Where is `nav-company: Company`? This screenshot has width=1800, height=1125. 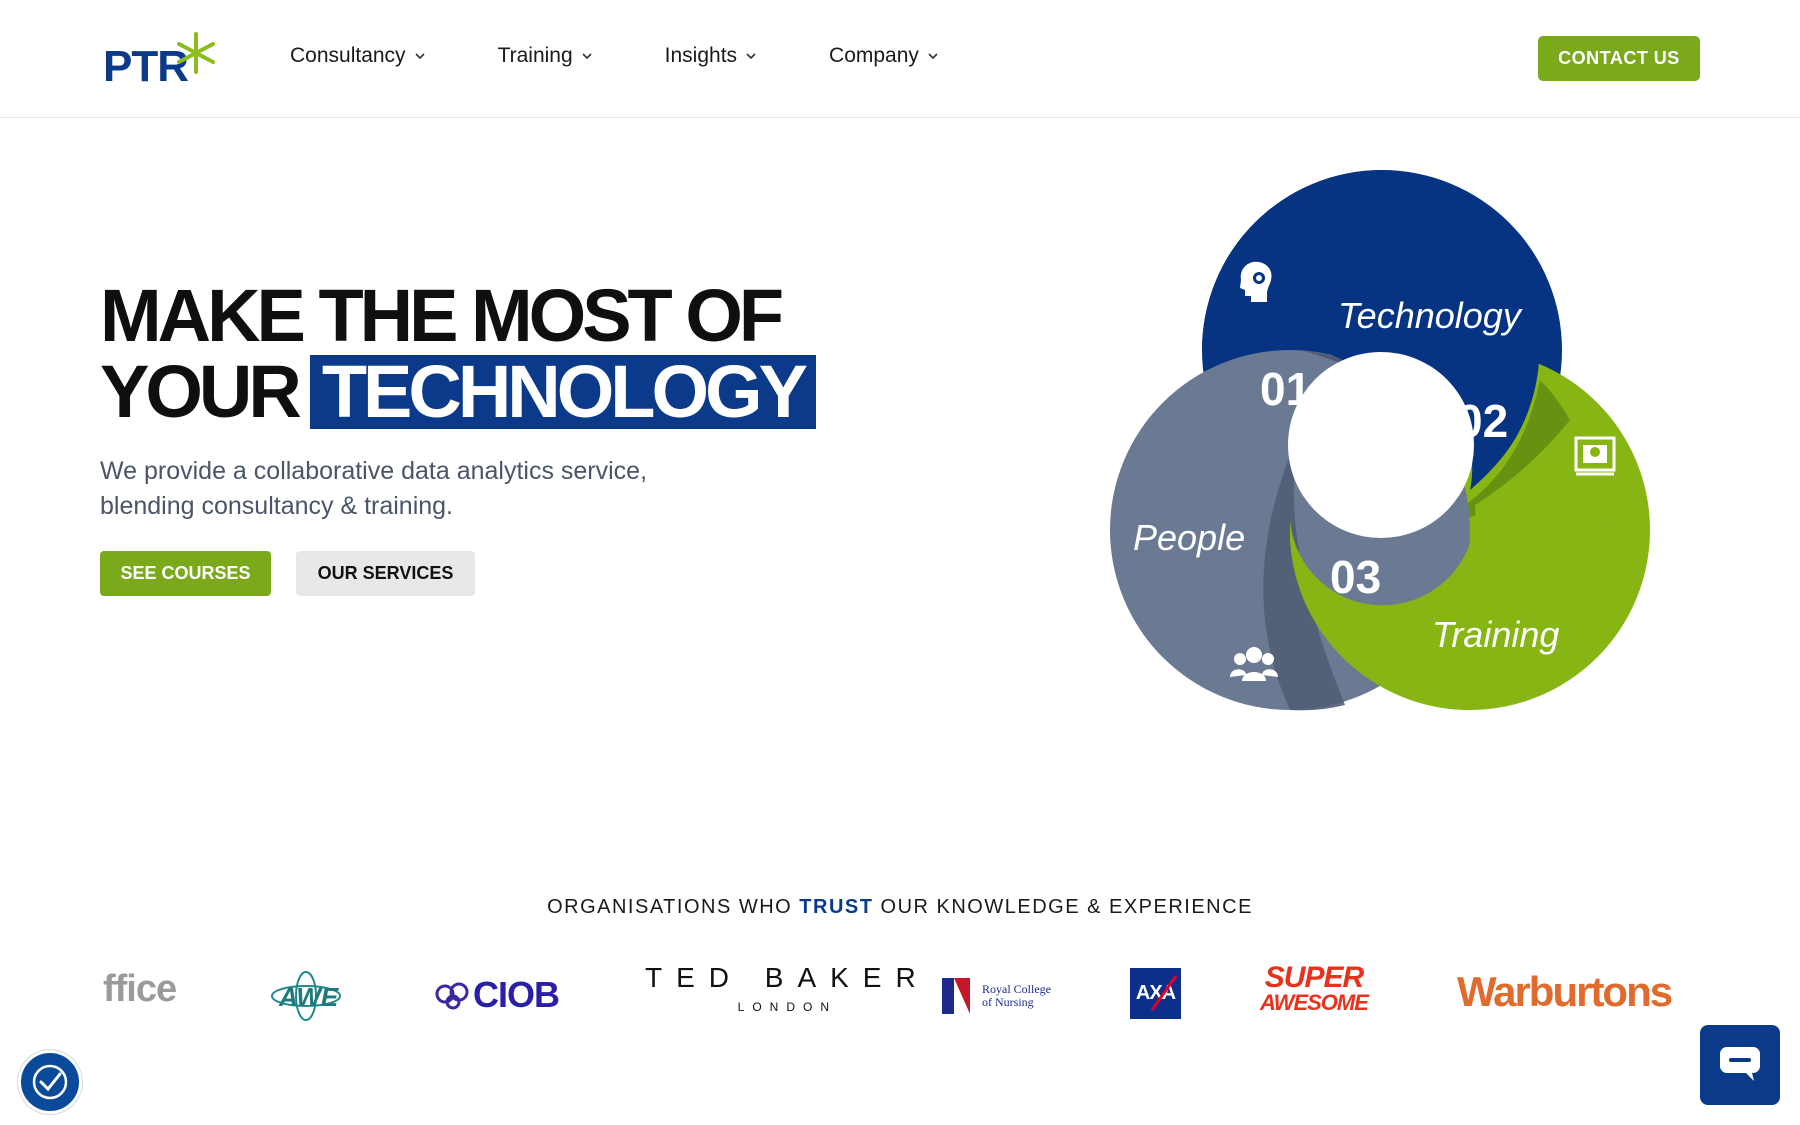 nav-company: Company is located at coordinates (884, 56).